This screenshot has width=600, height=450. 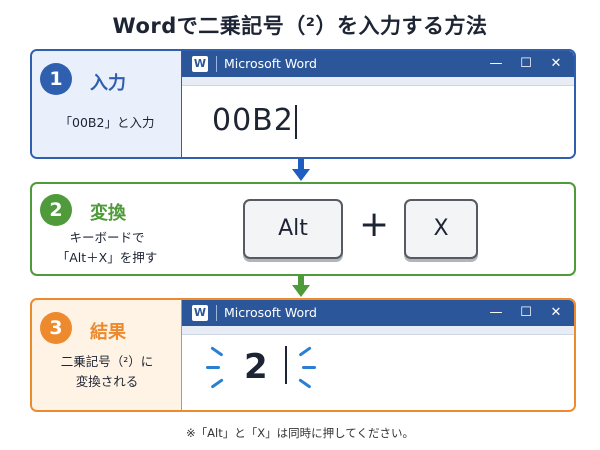 I want to click on footnote: ※「Alt」と「X」は同時に押してください。, so click(x=300, y=433).